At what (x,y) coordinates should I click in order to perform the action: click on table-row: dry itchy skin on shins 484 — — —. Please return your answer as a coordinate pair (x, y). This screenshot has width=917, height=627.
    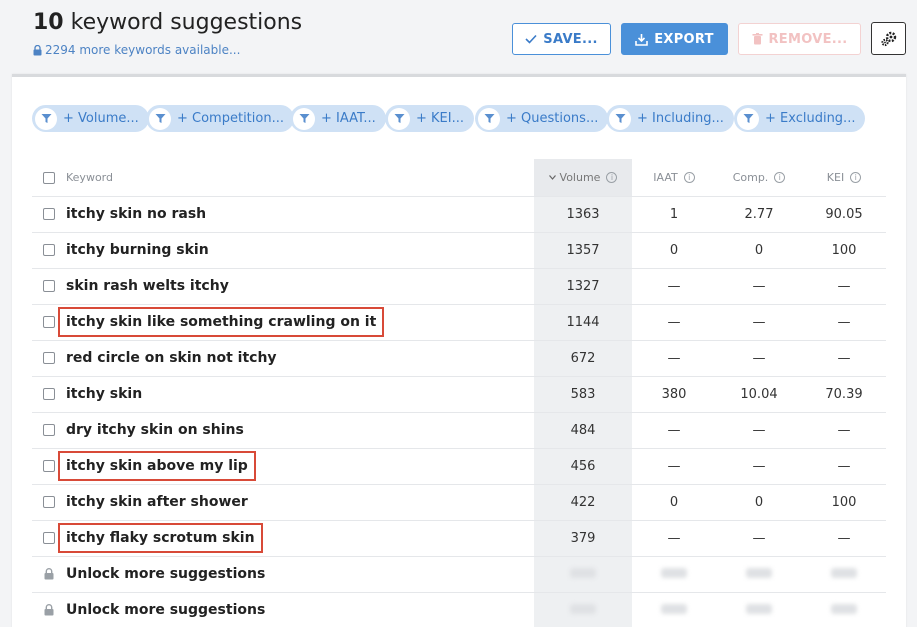
    Looking at the image, I should click on (459, 430).